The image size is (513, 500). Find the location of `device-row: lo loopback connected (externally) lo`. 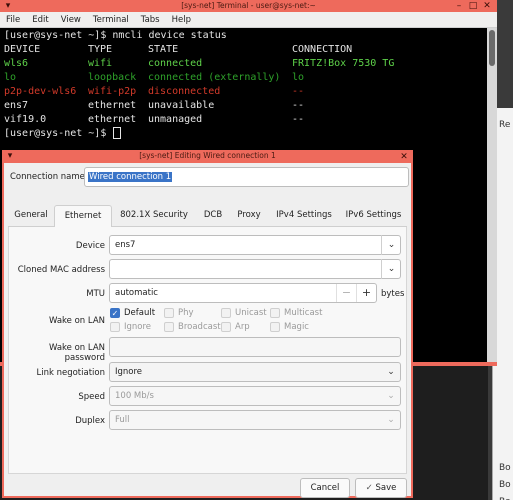

device-row: lo loopback connected (externally) lo is located at coordinates (243, 78).